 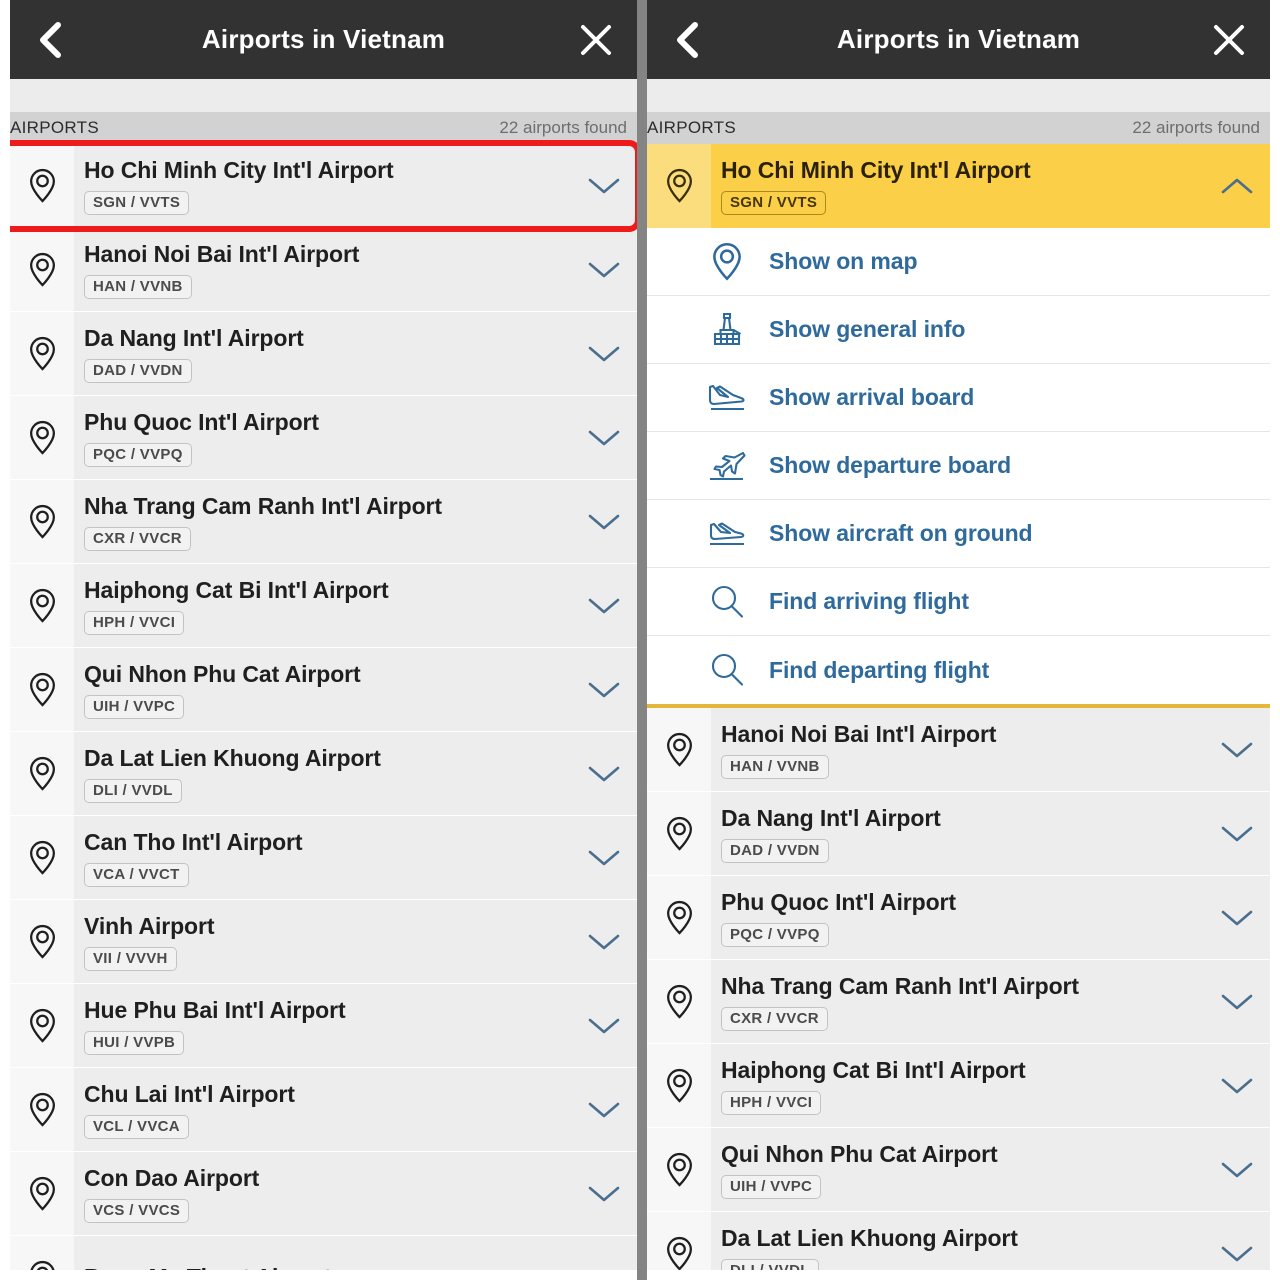 What do you see at coordinates (193, 841) in the screenshot?
I see `airport-name: Can Tho Int'l Airport` at bounding box center [193, 841].